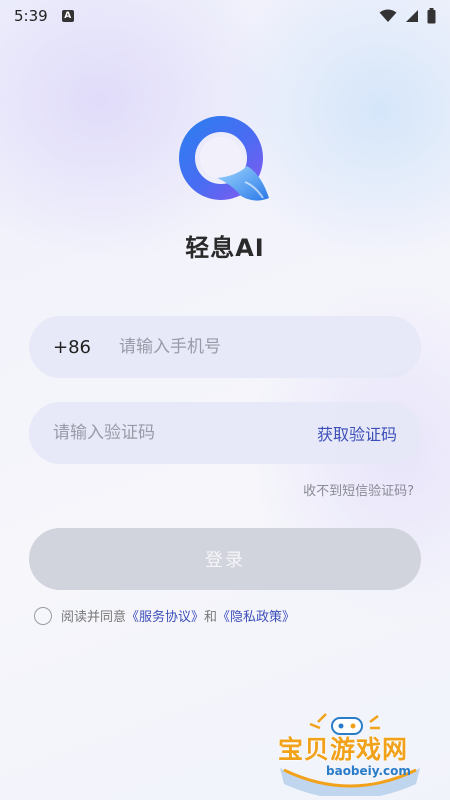 The height and width of the screenshot is (800, 450). Describe the element at coordinates (94, 617) in the screenshot. I see `agreement-prefix: 阅读并同意` at that location.